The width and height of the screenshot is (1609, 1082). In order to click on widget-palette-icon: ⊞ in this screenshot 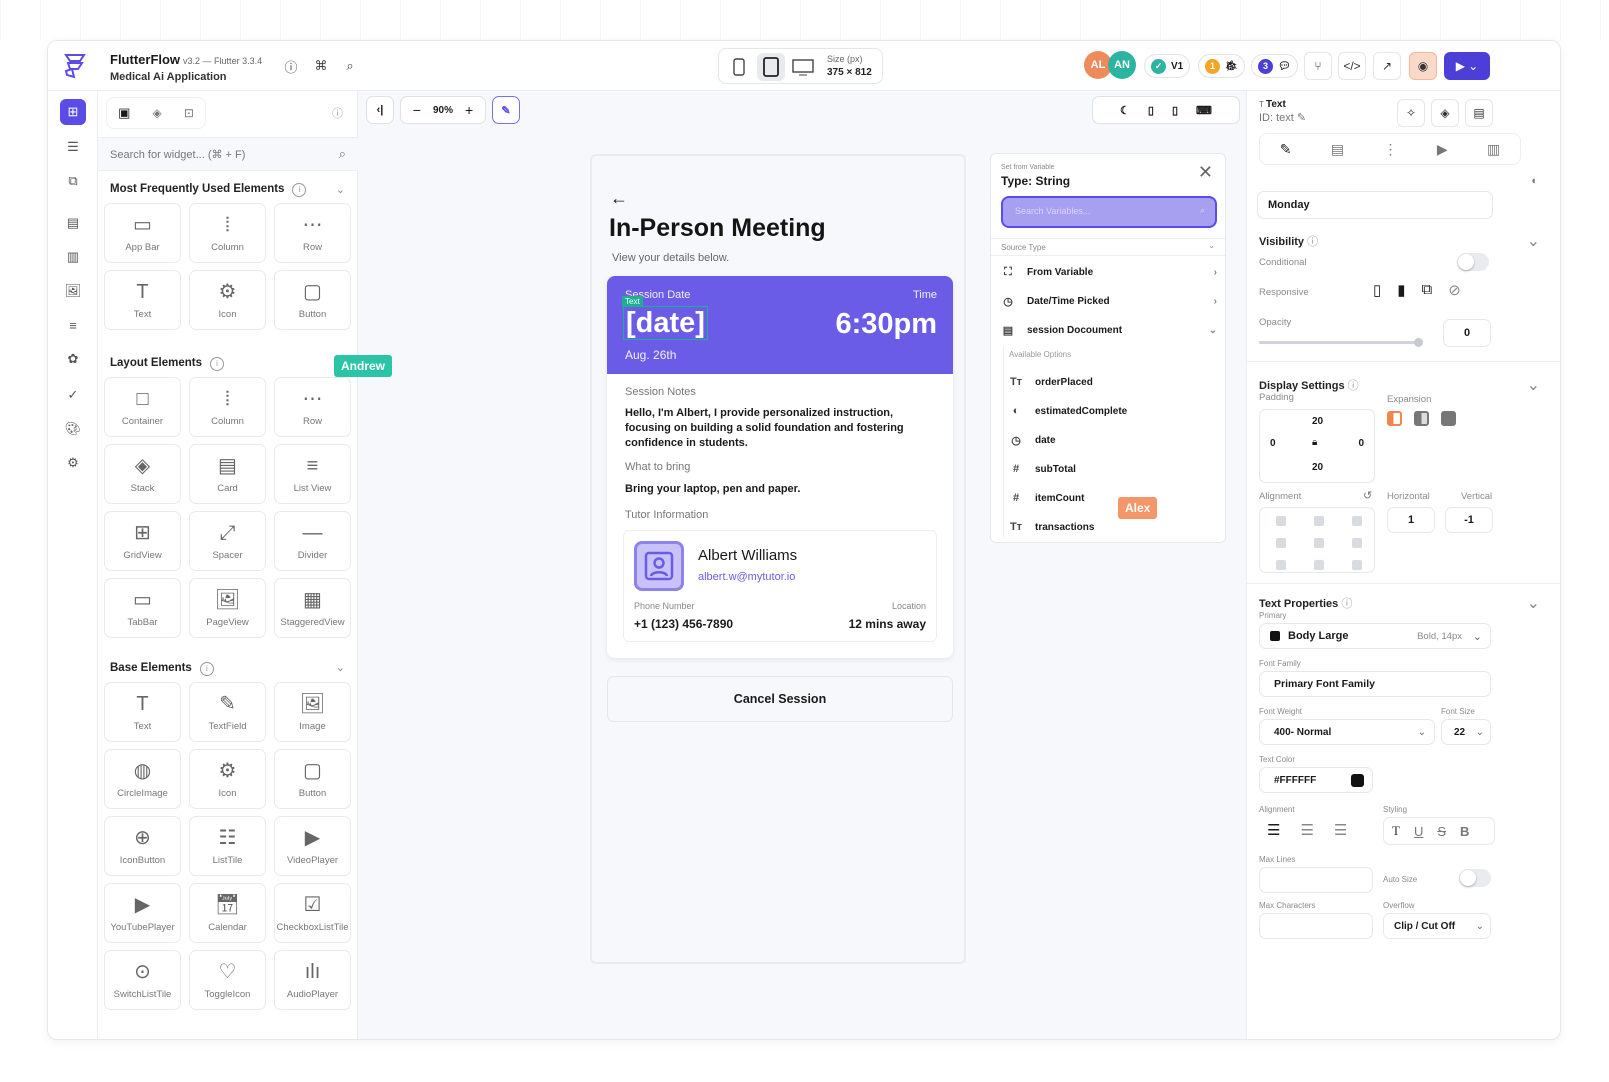, I will do `click(73, 112)`.